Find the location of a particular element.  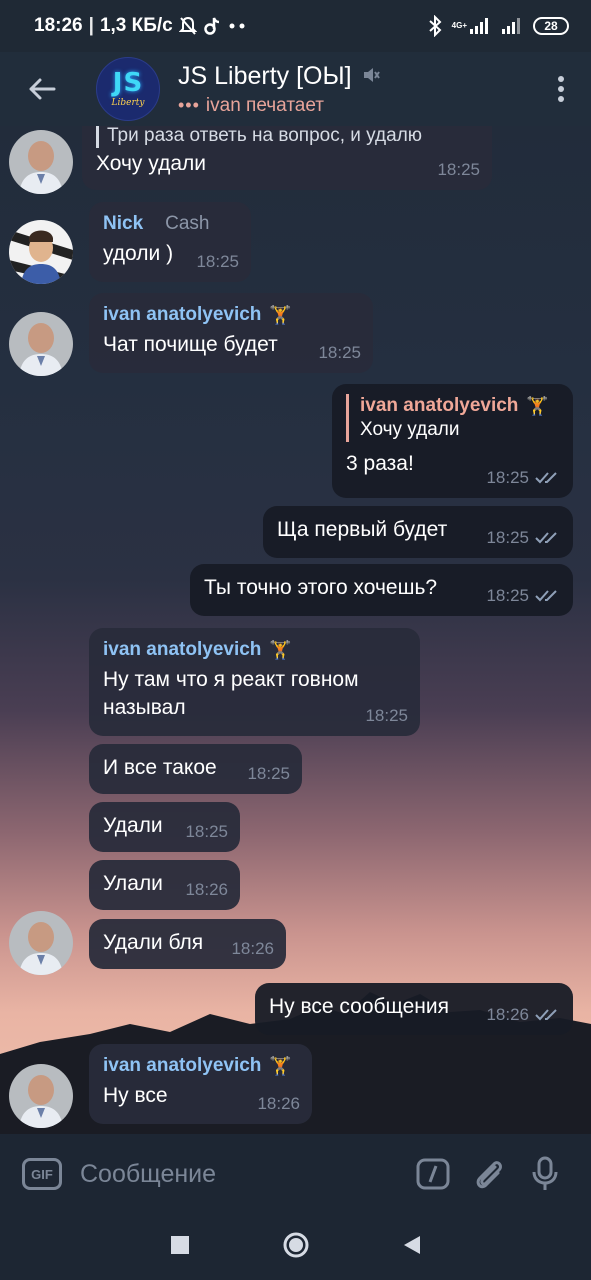

message-bubble: Удали бля 18:26 is located at coordinates (187, 944).